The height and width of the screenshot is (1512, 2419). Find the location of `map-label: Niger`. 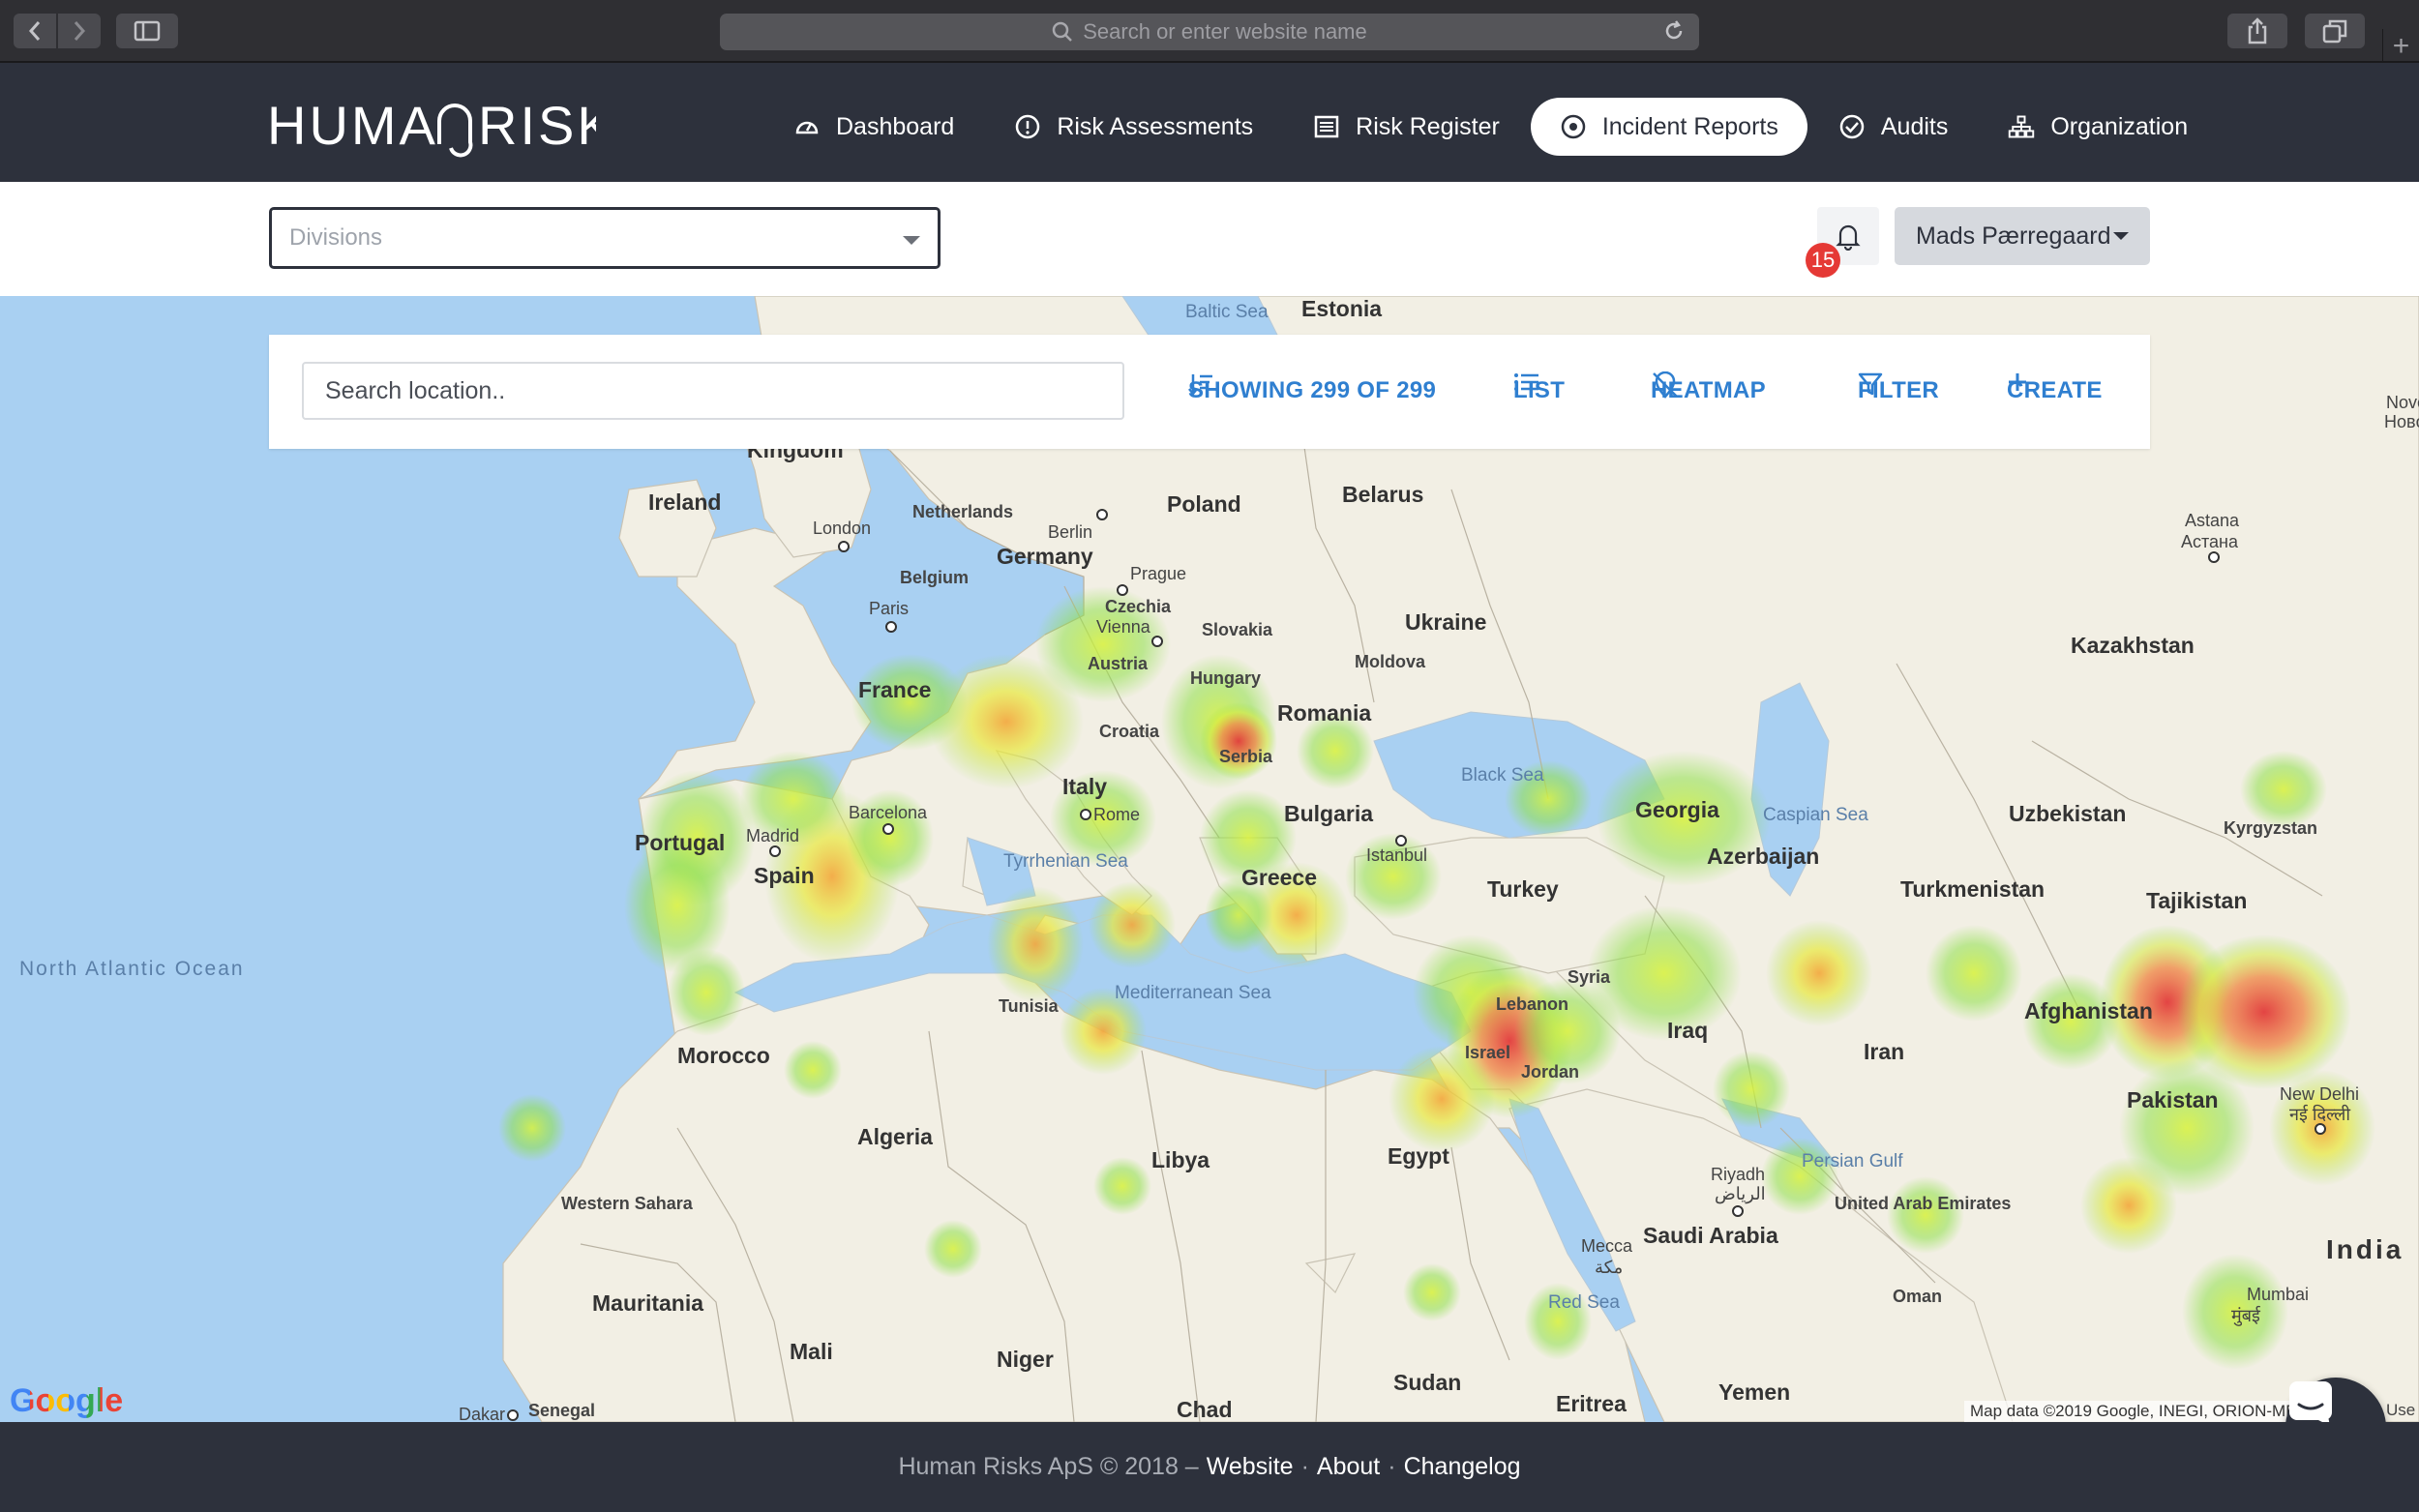

map-label: Niger is located at coordinates (1026, 1359).